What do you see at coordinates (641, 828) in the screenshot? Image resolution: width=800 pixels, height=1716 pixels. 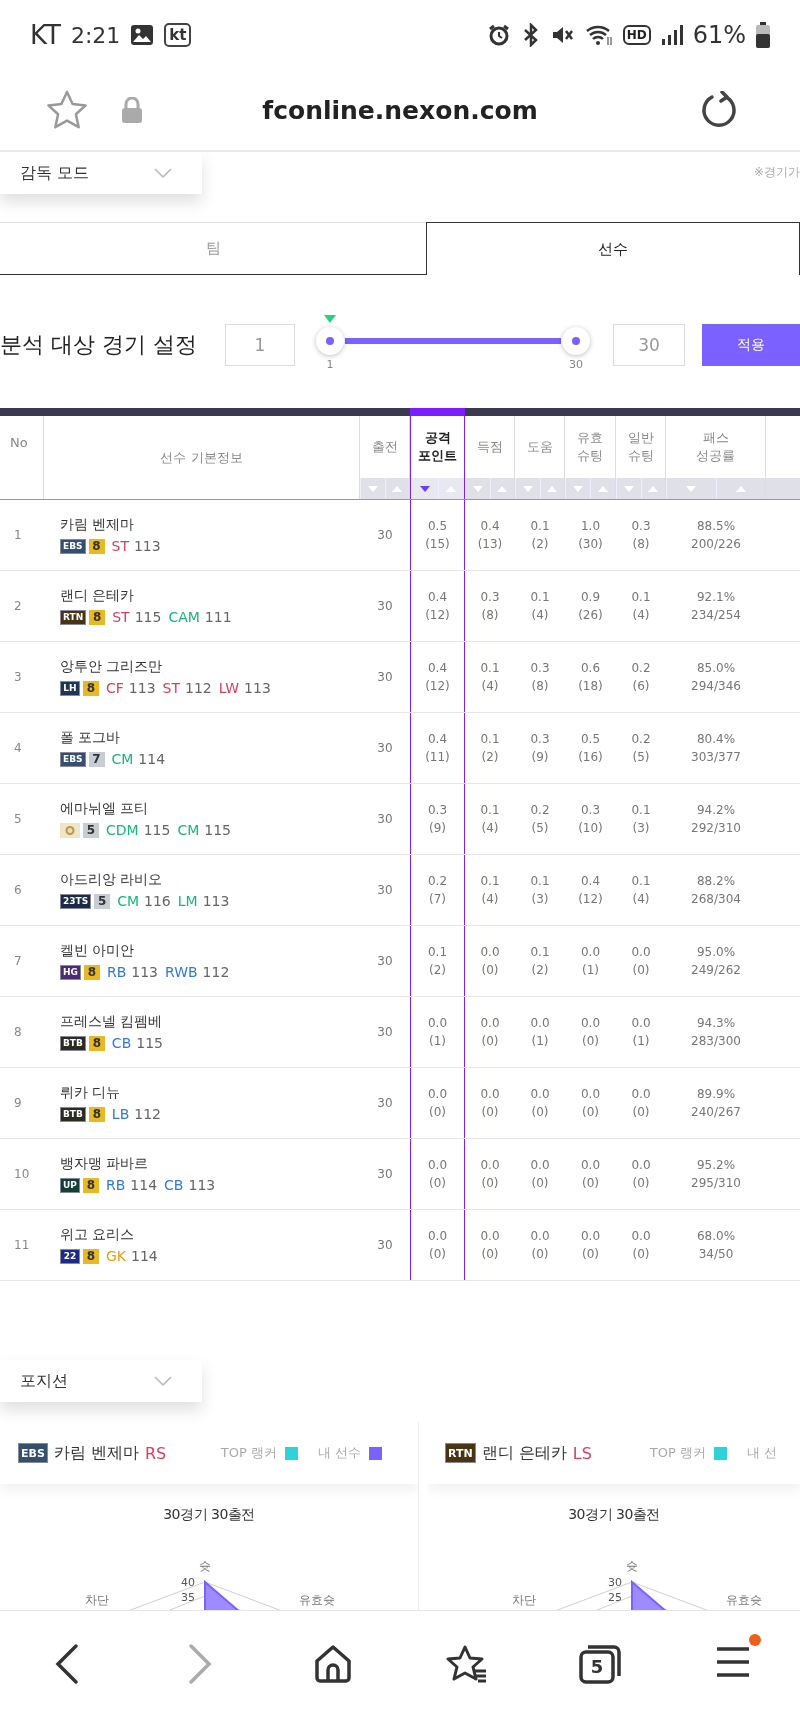 I see `stat-count: (3)` at bounding box center [641, 828].